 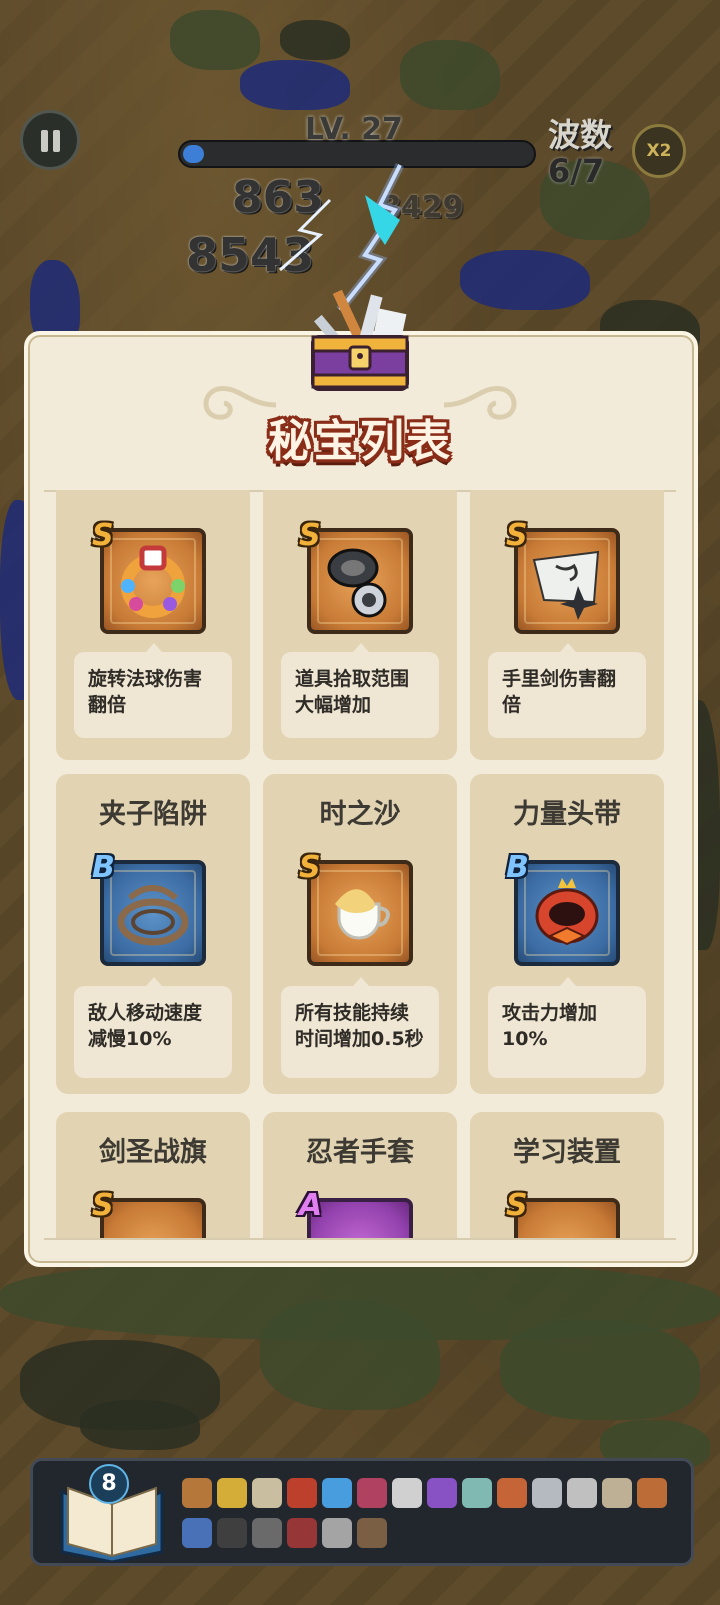 I want to click on star-icon, so click(x=232, y=1493).